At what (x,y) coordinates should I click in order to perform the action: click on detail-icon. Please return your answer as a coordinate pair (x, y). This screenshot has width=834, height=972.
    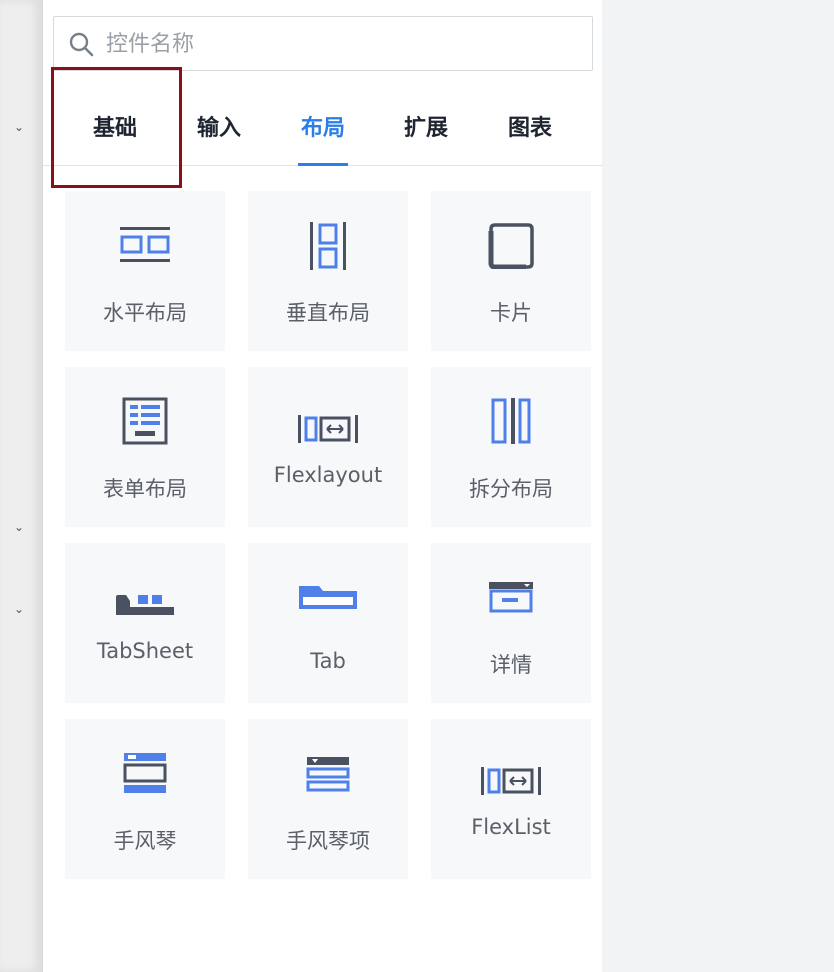
    Looking at the image, I should click on (511, 597).